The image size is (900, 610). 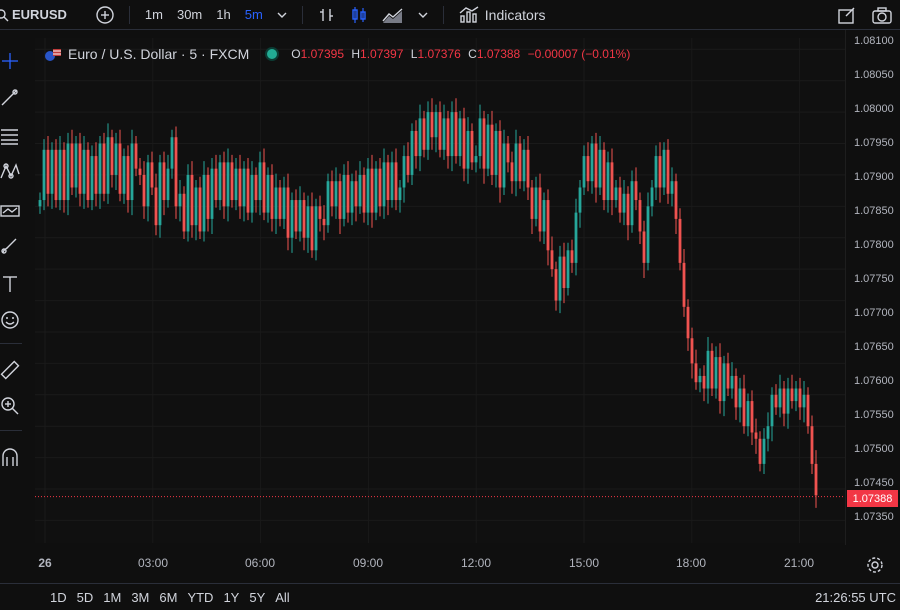 I want to click on zoom-tool, so click(x=10, y=406).